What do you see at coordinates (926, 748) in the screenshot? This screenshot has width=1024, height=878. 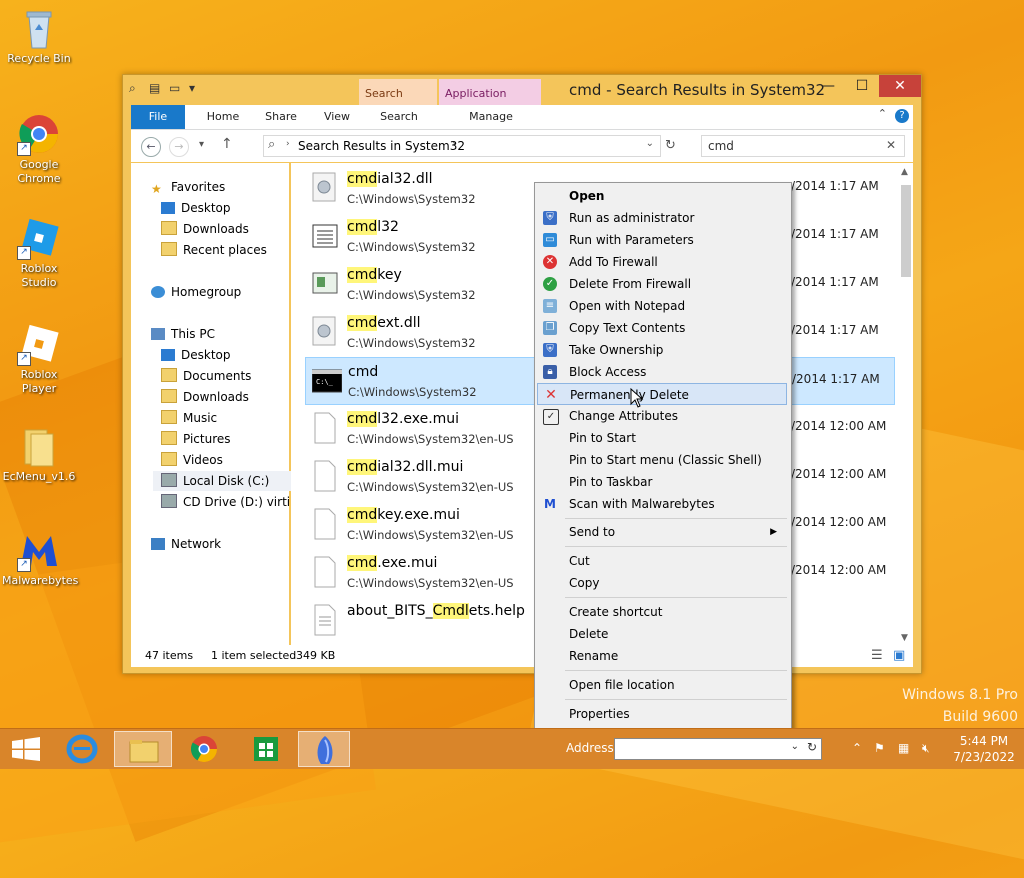 I see `volume-muted-icon: 🔇︎` at bounding box center [926, 748].